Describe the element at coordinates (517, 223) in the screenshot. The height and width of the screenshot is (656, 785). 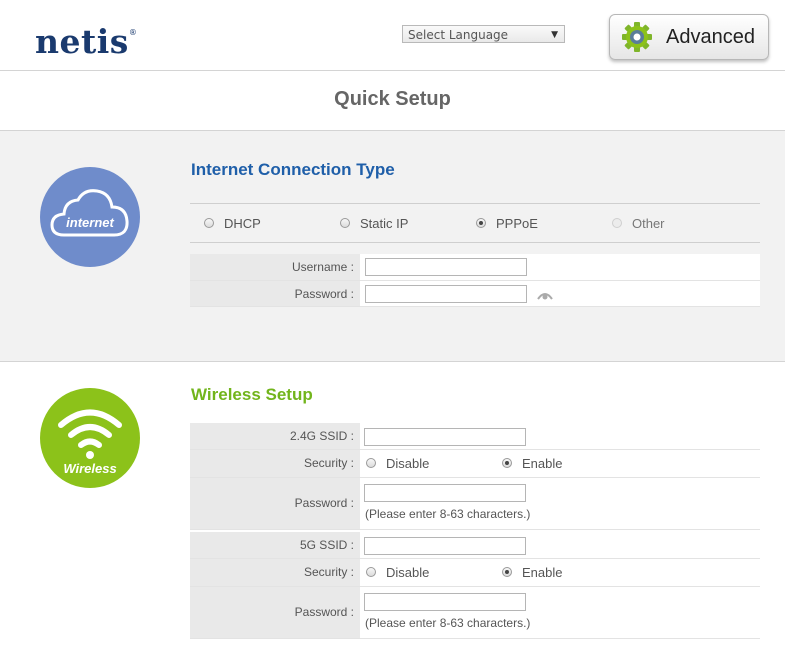
I see `radio-pppoe-label: PPPoE` at that location.